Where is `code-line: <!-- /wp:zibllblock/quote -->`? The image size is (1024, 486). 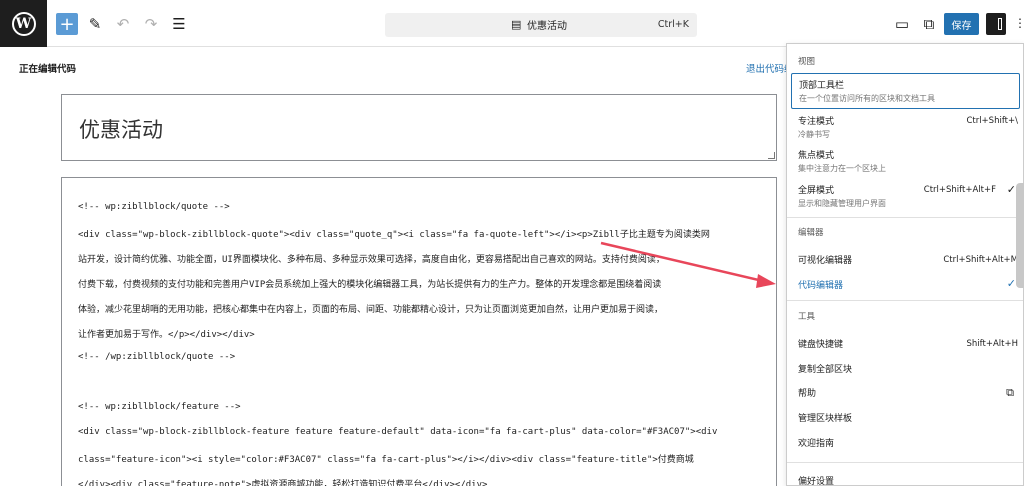
code-line: <!-- /wp:zibllblock/quote --> is located at coordinates (157, 357).